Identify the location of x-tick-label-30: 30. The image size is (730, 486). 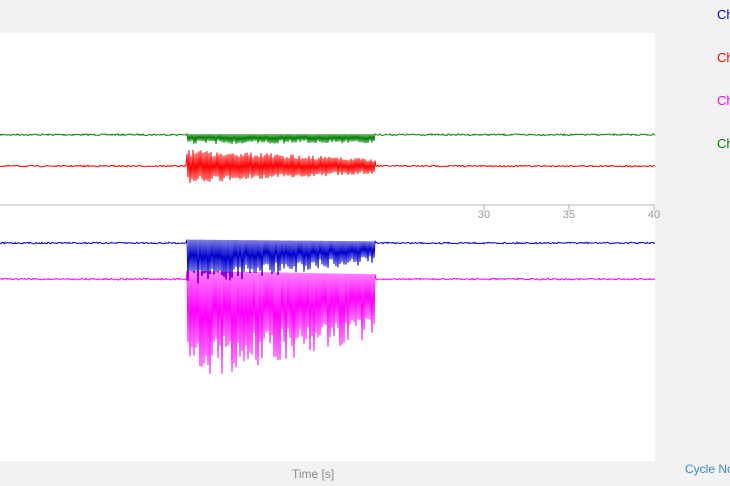
(484, 215).